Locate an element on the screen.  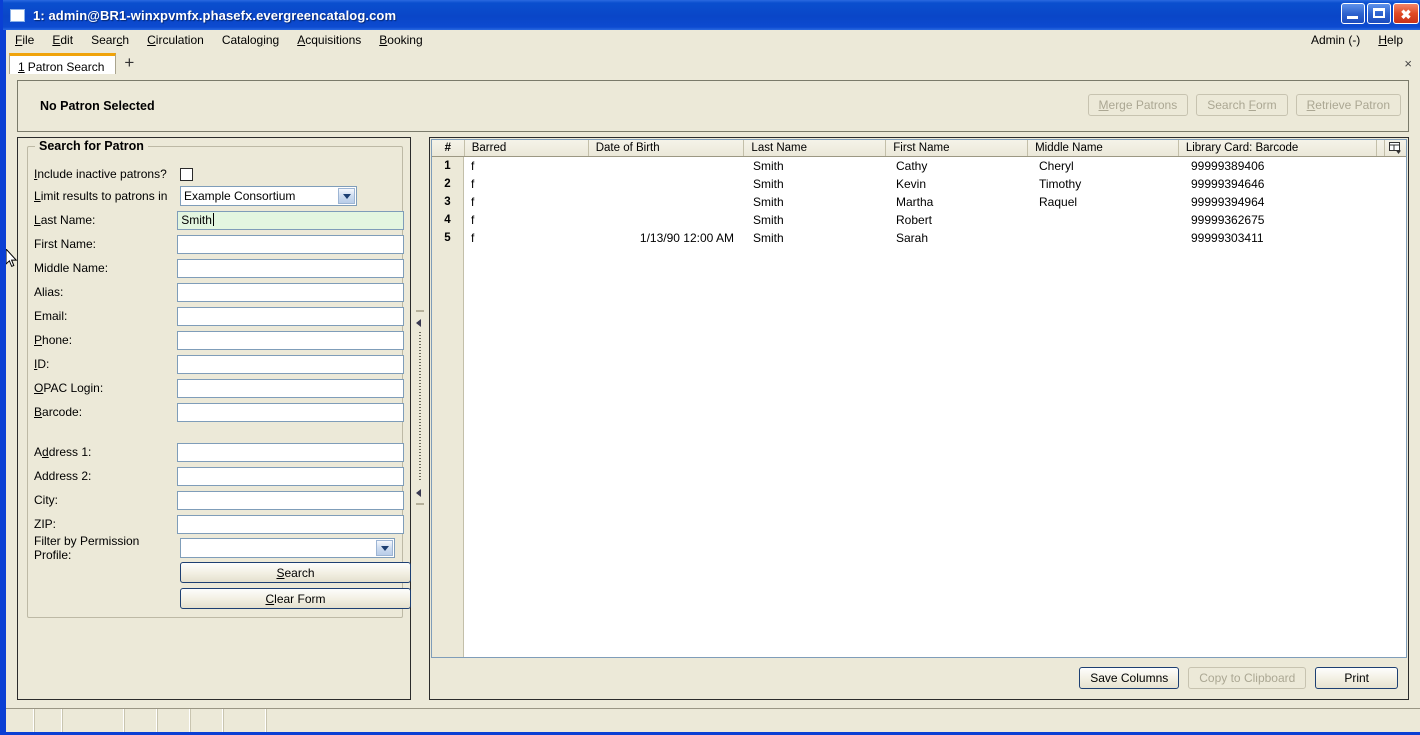
column-header-last-name: Last Name is located at coordinates (814, 148).